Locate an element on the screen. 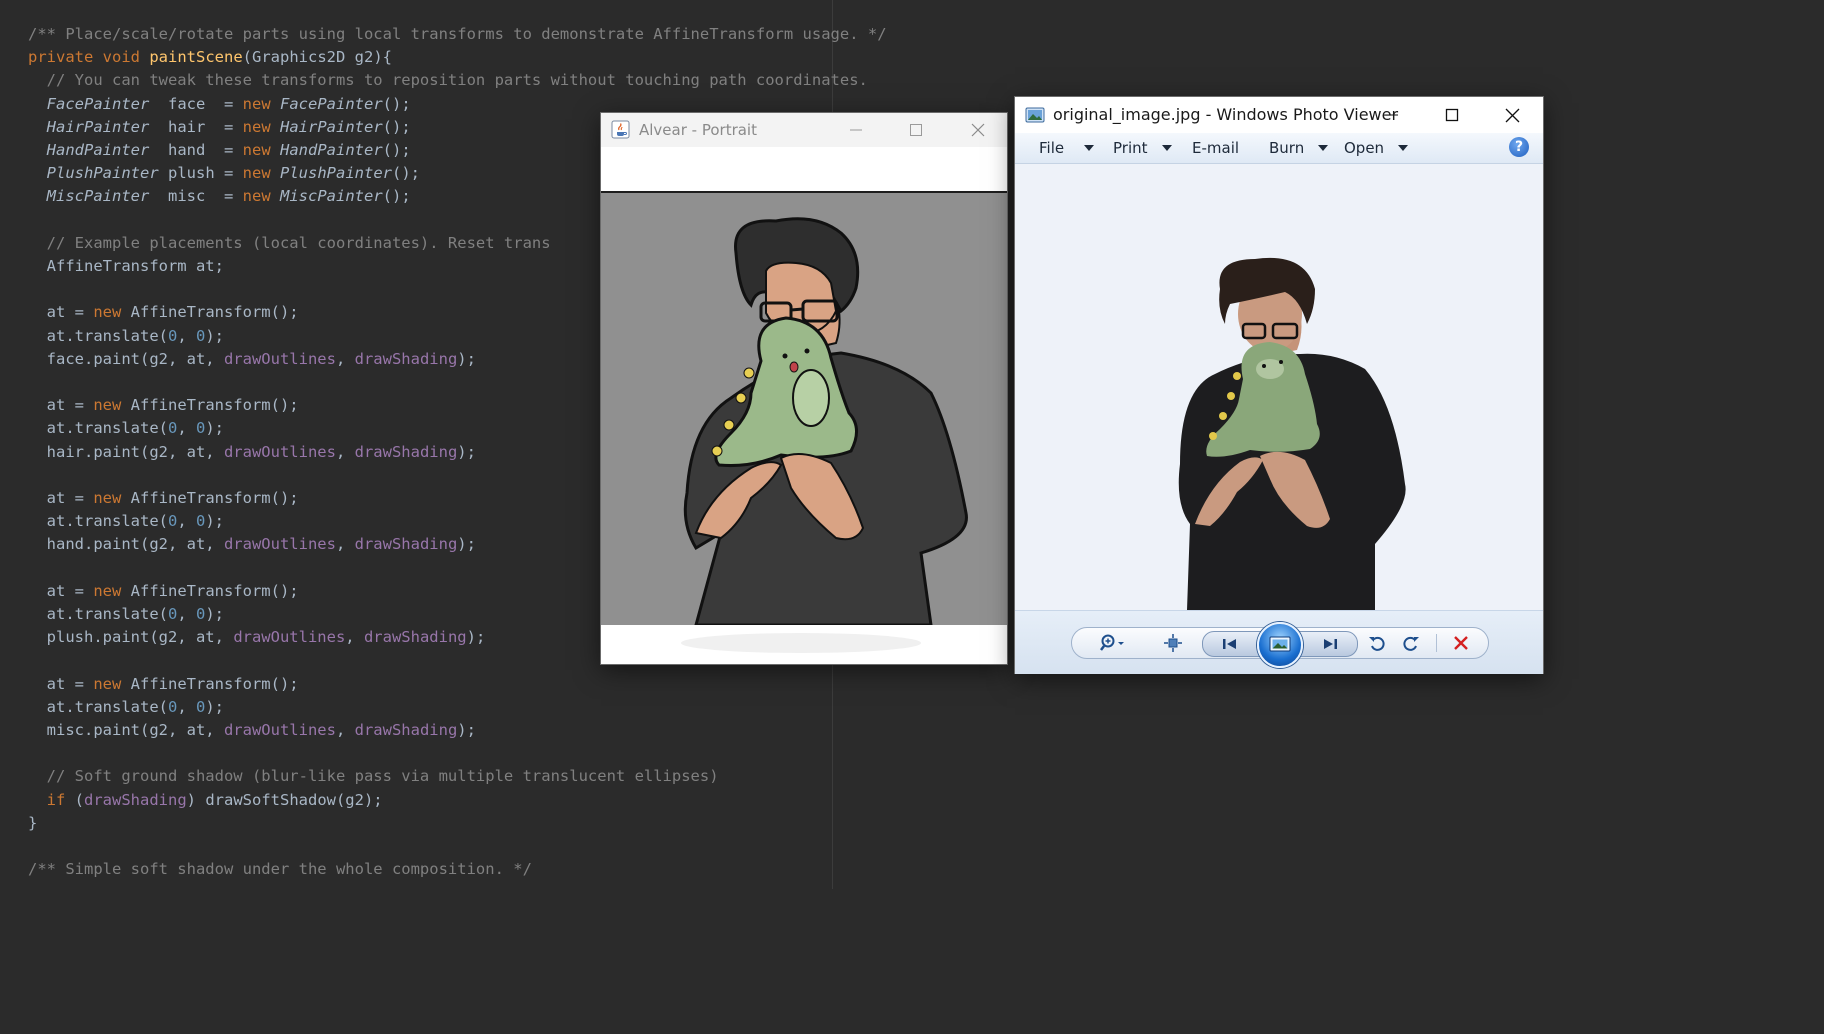  code-line: PlushPainter plush = new PlushPainter(); is located at coordinates (233, 173).